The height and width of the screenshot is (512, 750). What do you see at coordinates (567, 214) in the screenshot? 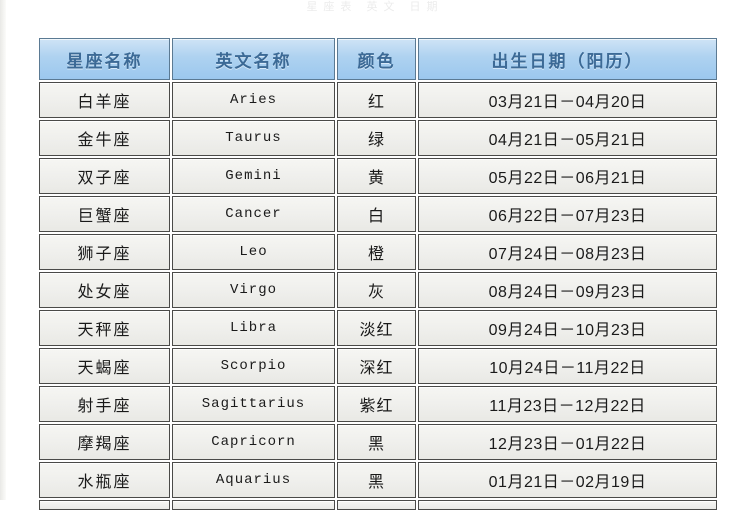
I see `cell-birthdate: 06月22日－07月23日` at bounding box center [567, 214].